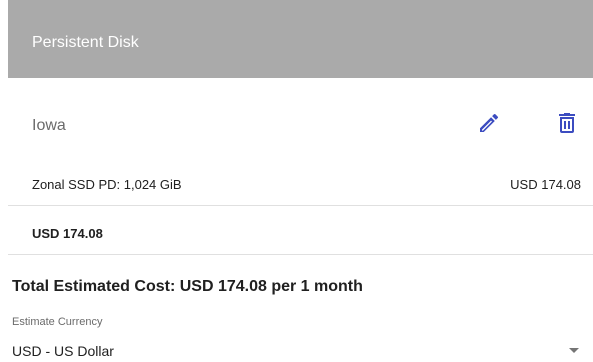 The image size is (593, 362). Describe the element at coordinates (545, 184) in the screenshot. I see `line-item-price: USD 174.08` at that location.